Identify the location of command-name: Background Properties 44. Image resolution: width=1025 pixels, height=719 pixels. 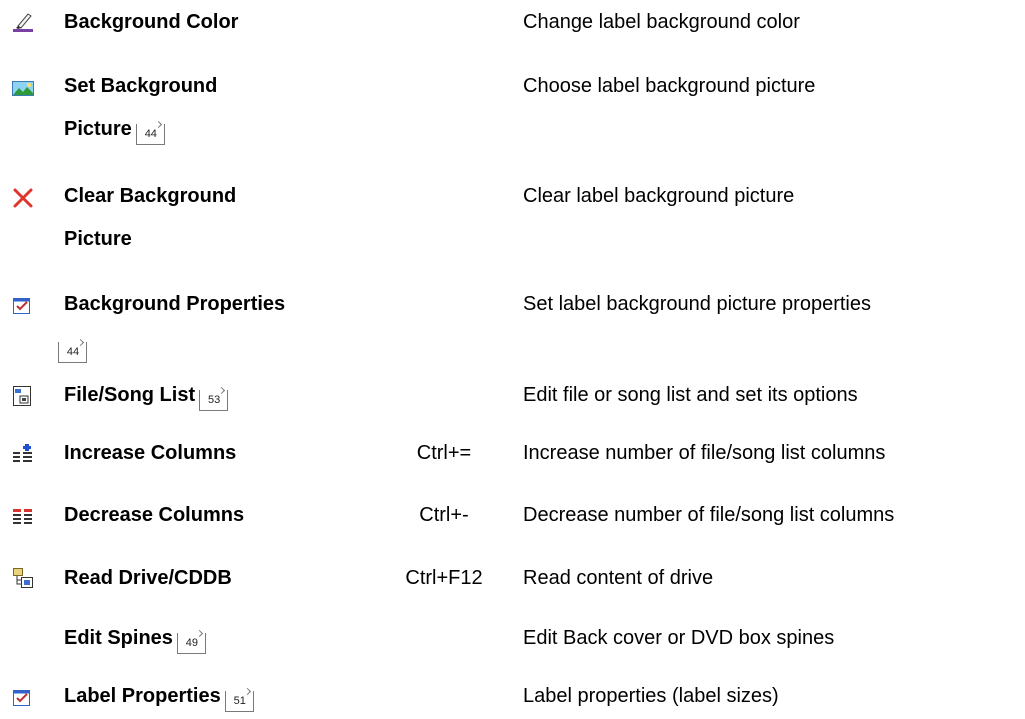
(226, 326).